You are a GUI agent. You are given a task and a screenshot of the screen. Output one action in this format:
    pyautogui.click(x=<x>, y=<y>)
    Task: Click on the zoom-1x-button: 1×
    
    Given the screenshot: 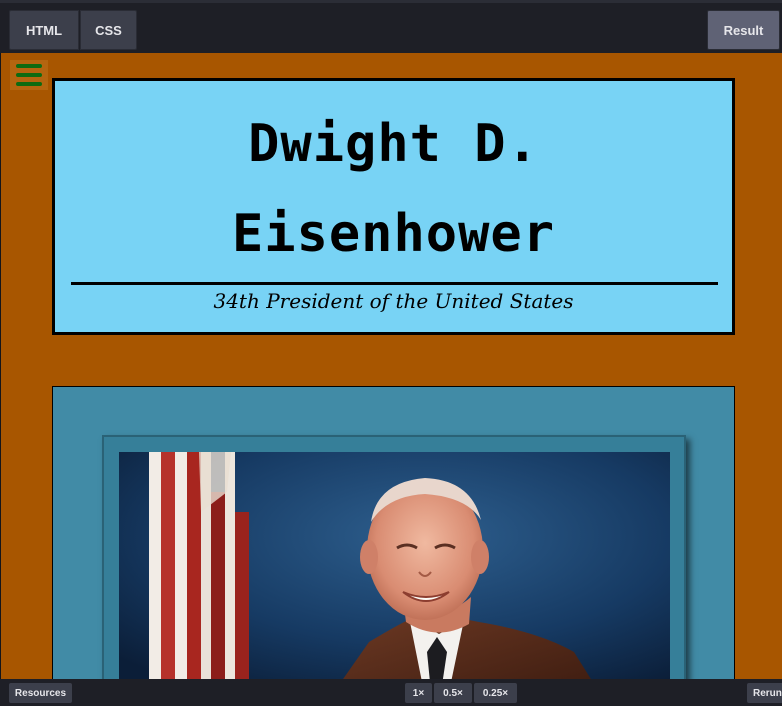 What is the action you would take?
    pyautogui.click(x=418, y=693)
    